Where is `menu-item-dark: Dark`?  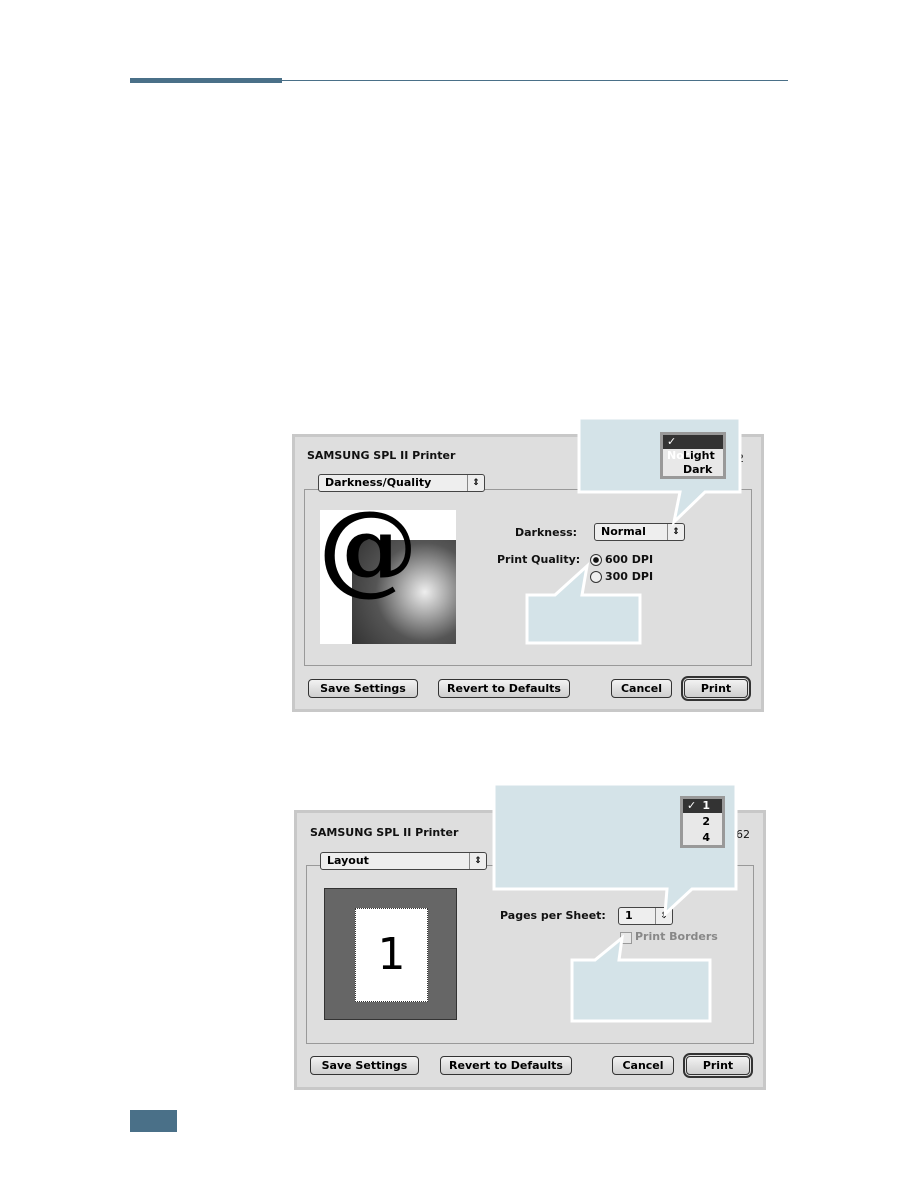
menu-item-dark: Dark is located at coordinates (693, 470).